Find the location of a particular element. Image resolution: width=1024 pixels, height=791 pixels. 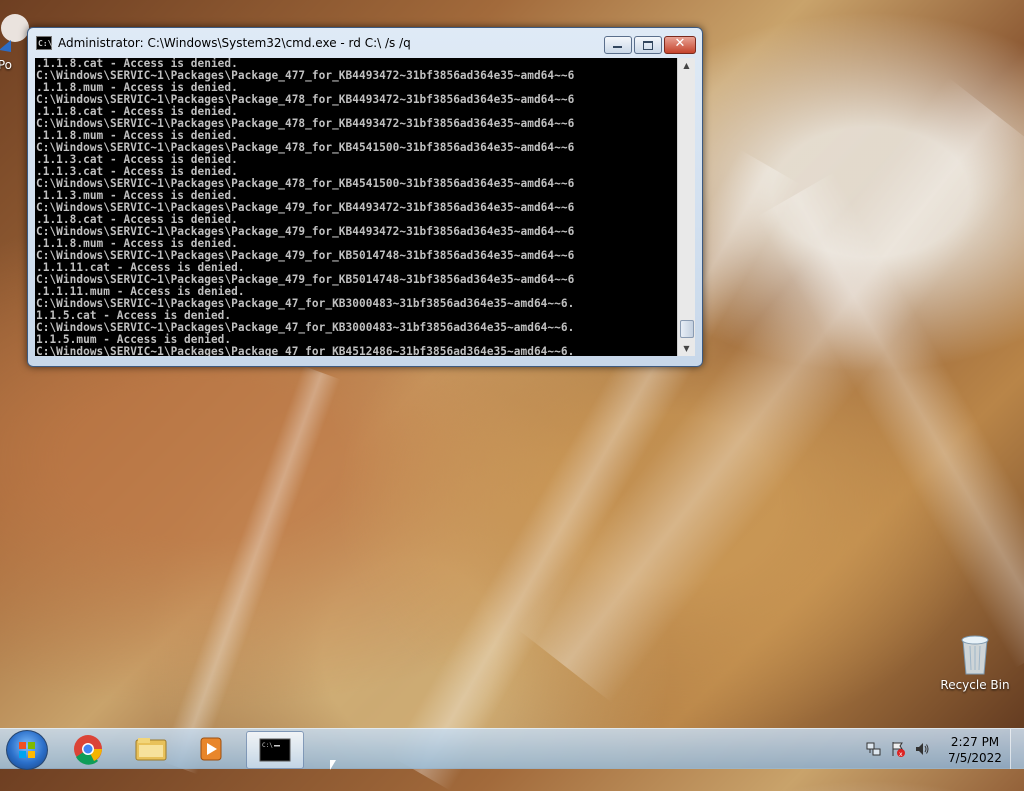

maximize-icon is located at coordinates (648, 45).